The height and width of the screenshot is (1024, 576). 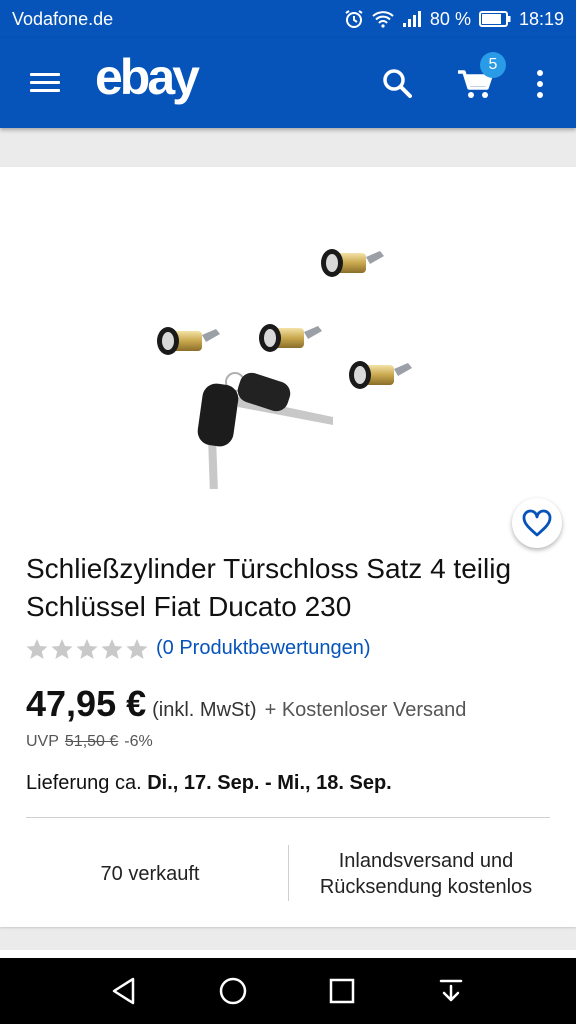 What do you see at coordinates (288, 83) in the screenshot?
I see `app-bar: ebay 5` at bounding box center [288, 83].